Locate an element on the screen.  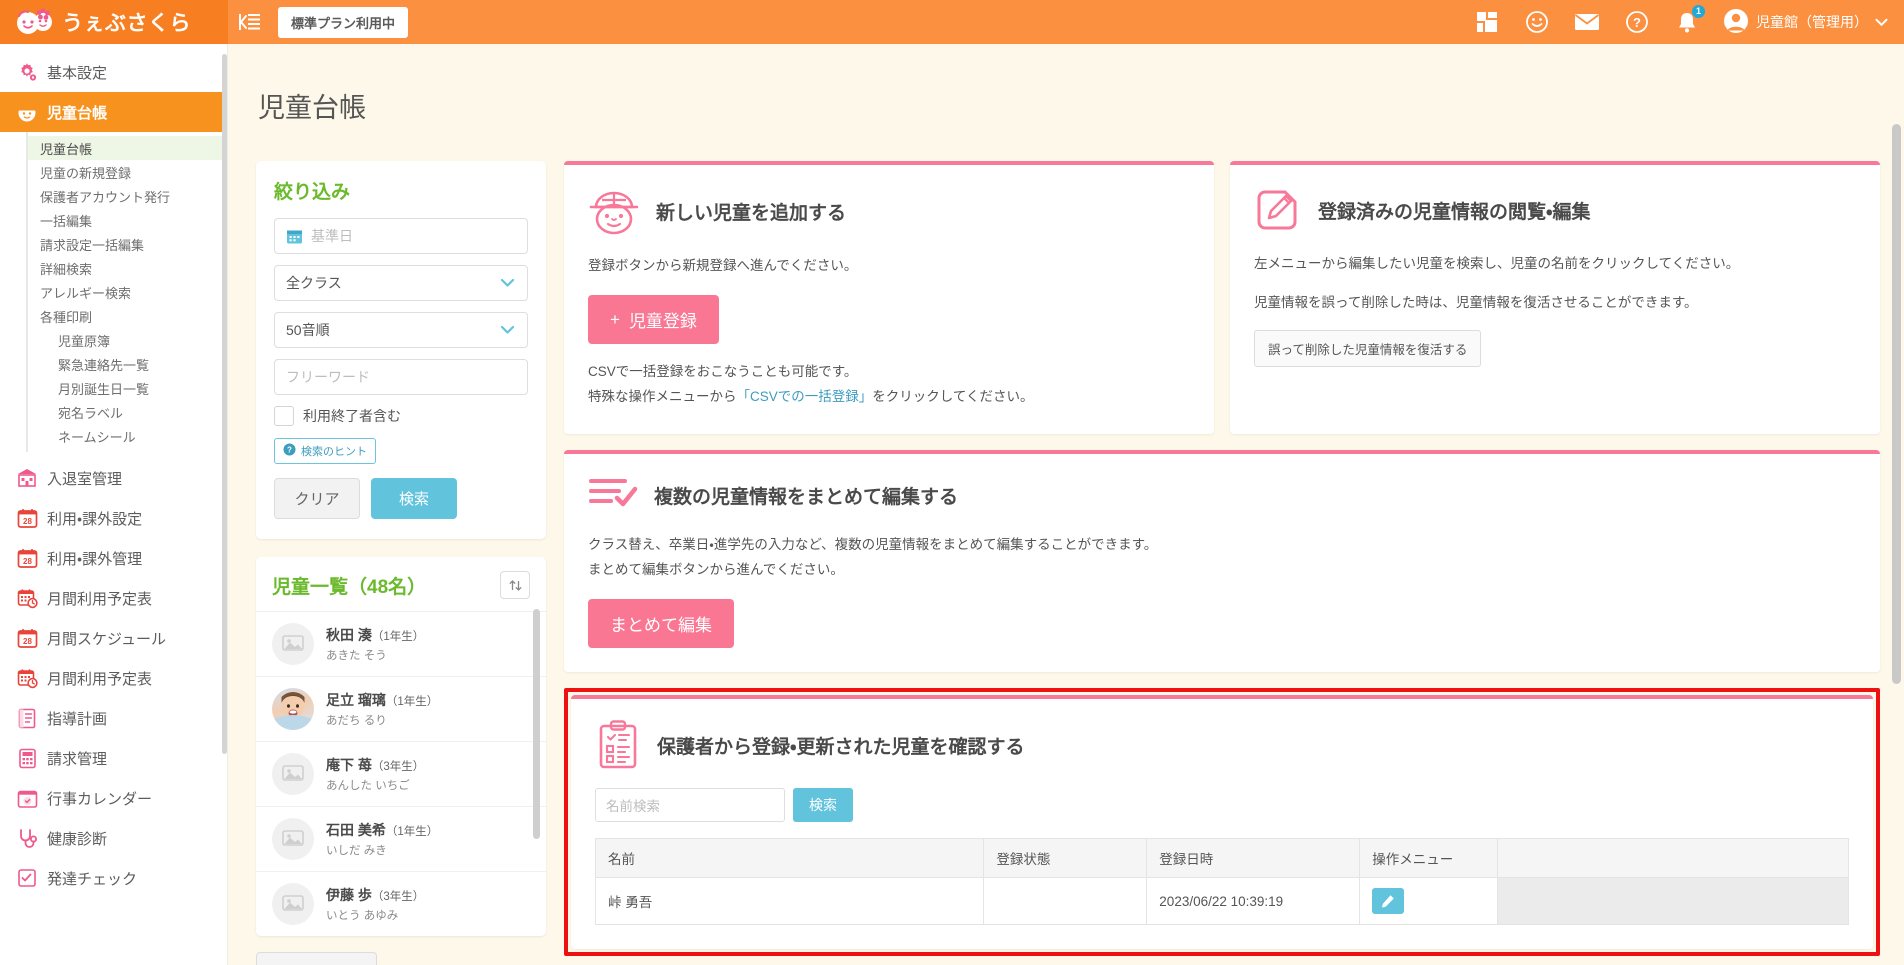
bulk-edit-desc-2: まとめて編集ボタンから進んでください。 is located at coordinates (716, 570).